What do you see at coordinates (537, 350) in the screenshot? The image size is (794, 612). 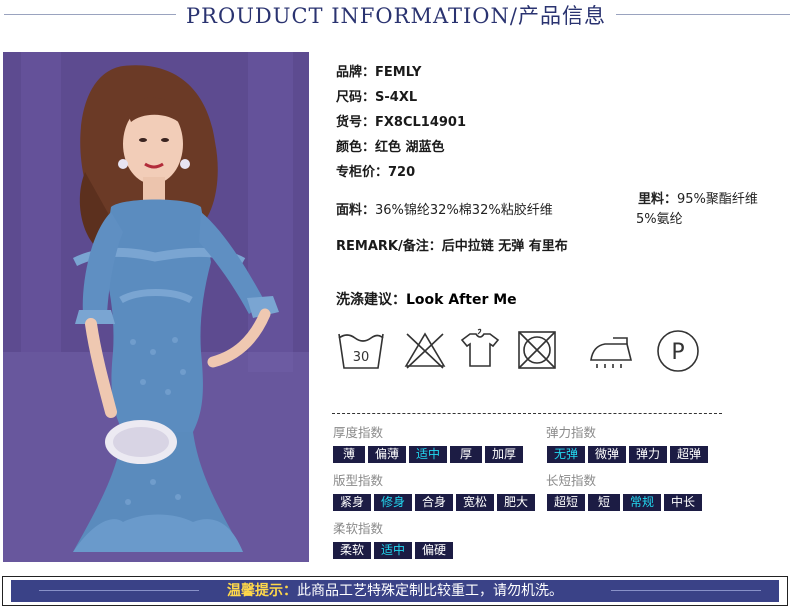 I see `no-tumble-dry-icon` at bounding box center [537, 350].